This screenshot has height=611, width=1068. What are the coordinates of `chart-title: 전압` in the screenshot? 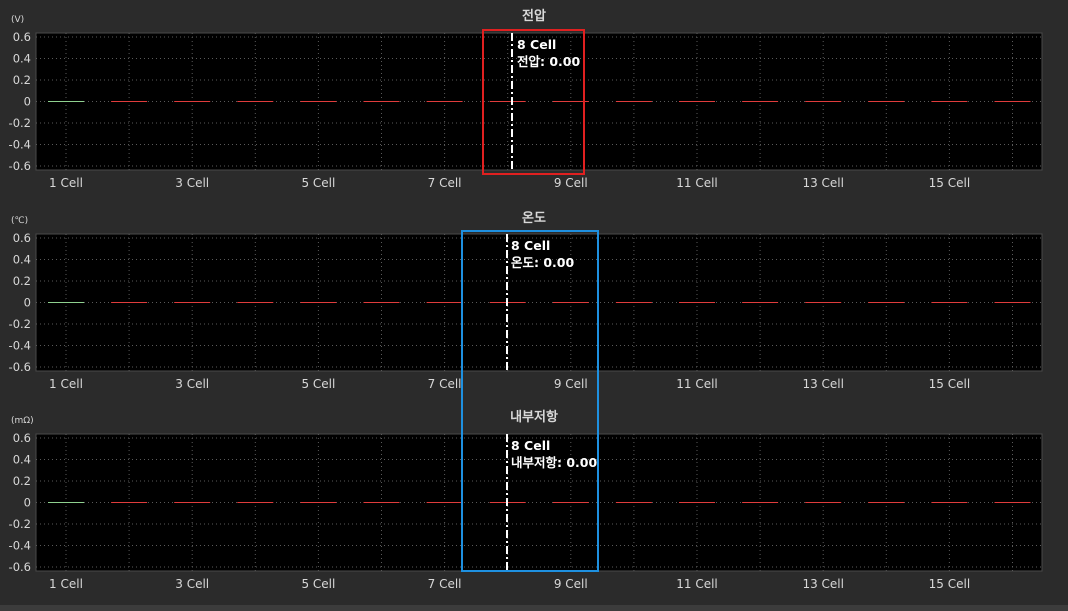 It's located at (534, 16).